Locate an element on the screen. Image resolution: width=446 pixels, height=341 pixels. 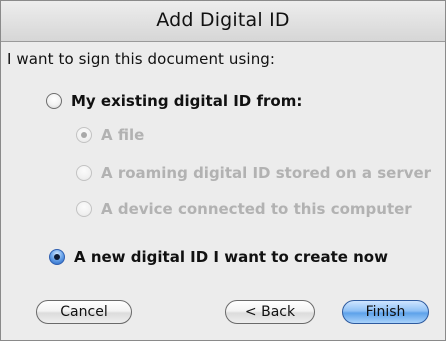
option-existing-digital-id-label: My existing digital ID from: is located at coordinates (187, 101).